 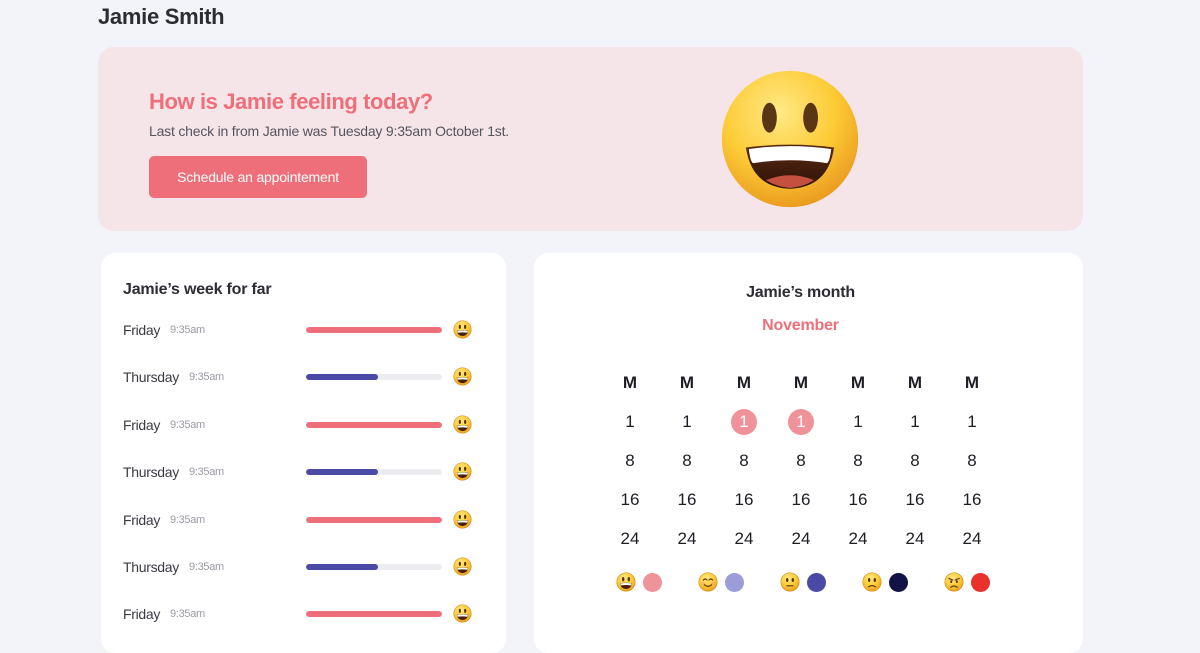 I want to click on neutral-face-icon, so click(x=790, y=582).